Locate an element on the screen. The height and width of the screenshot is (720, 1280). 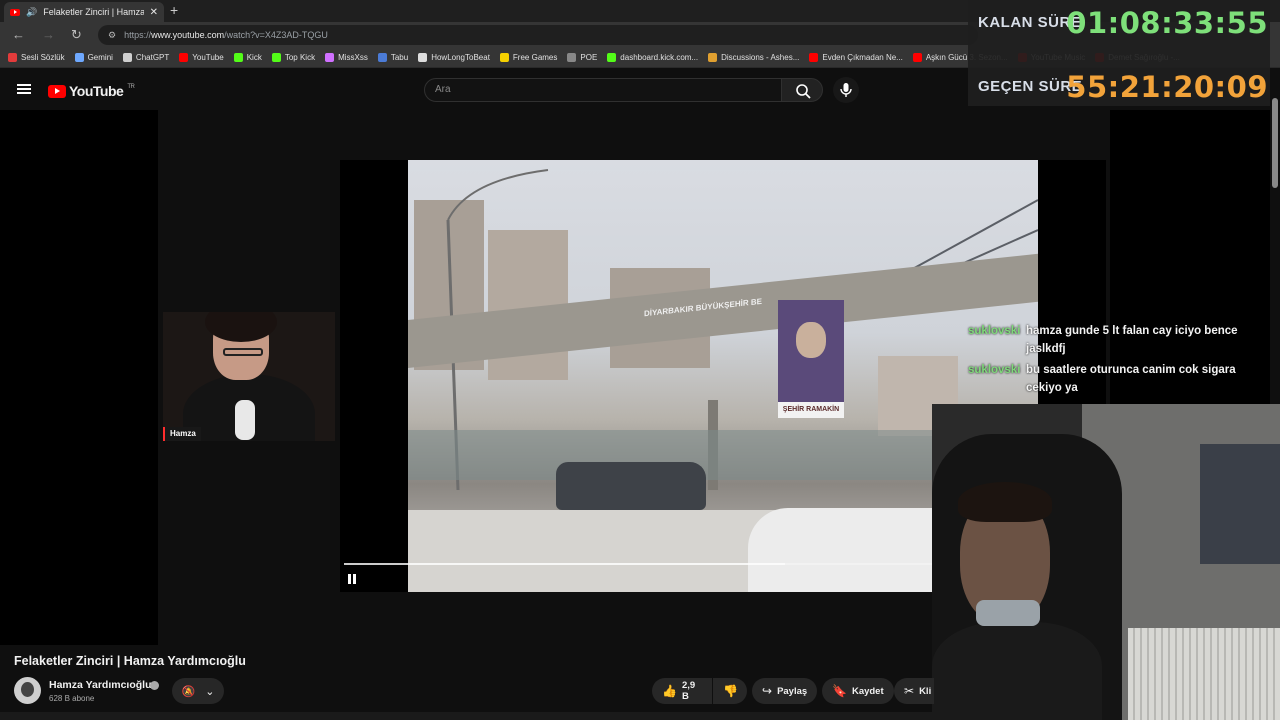
thumbs-down-icon: 👎 is located at coordinates (730, 691).